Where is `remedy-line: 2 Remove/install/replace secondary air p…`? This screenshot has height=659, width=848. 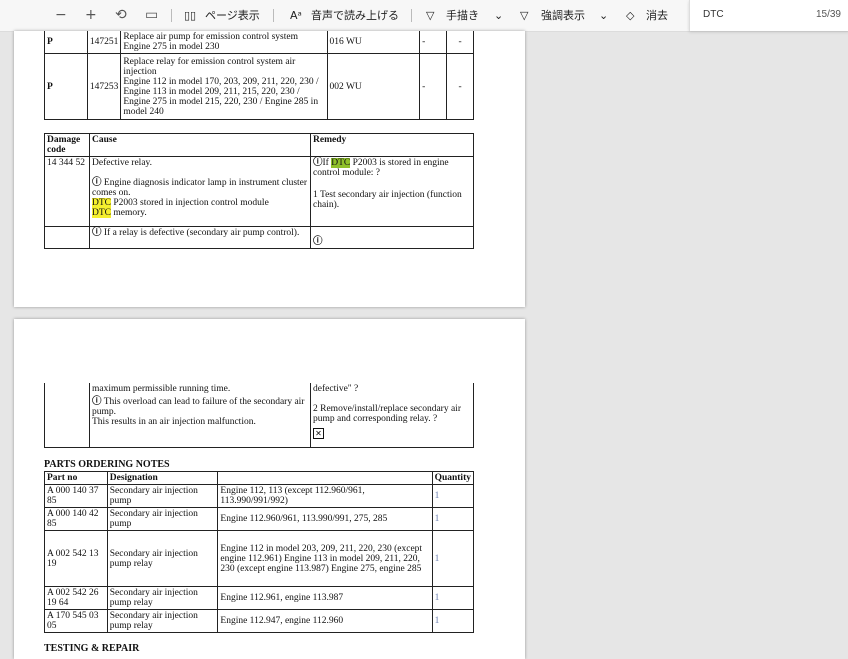
remedy-line: 2 Remove/install/replace secondary air p… is located at coordinates (387, 414).